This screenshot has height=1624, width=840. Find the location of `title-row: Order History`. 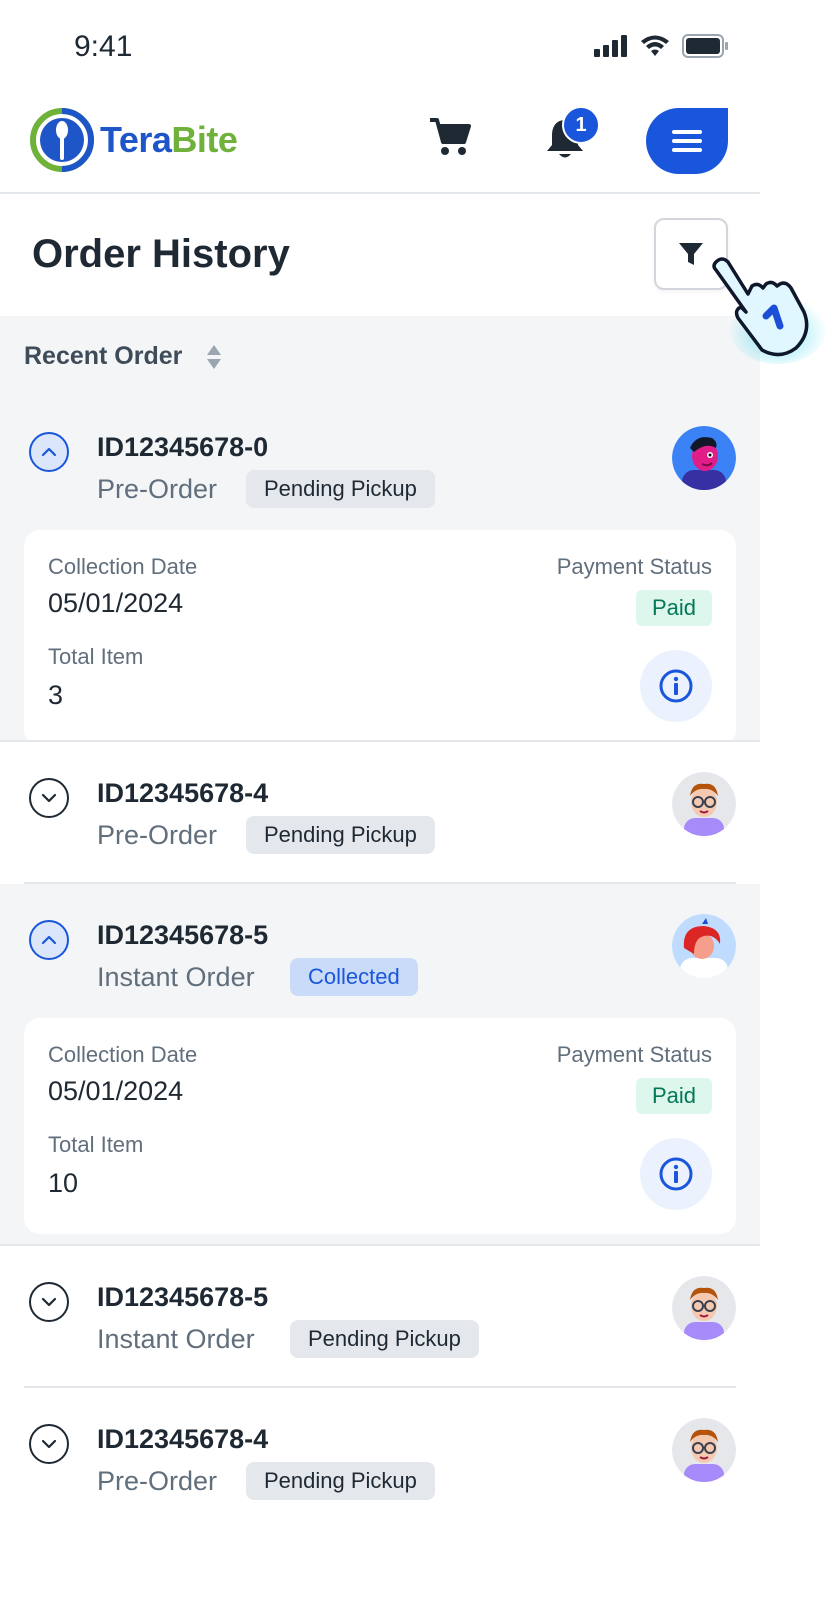

title-row: Order History is located at coordinates (380, 254).